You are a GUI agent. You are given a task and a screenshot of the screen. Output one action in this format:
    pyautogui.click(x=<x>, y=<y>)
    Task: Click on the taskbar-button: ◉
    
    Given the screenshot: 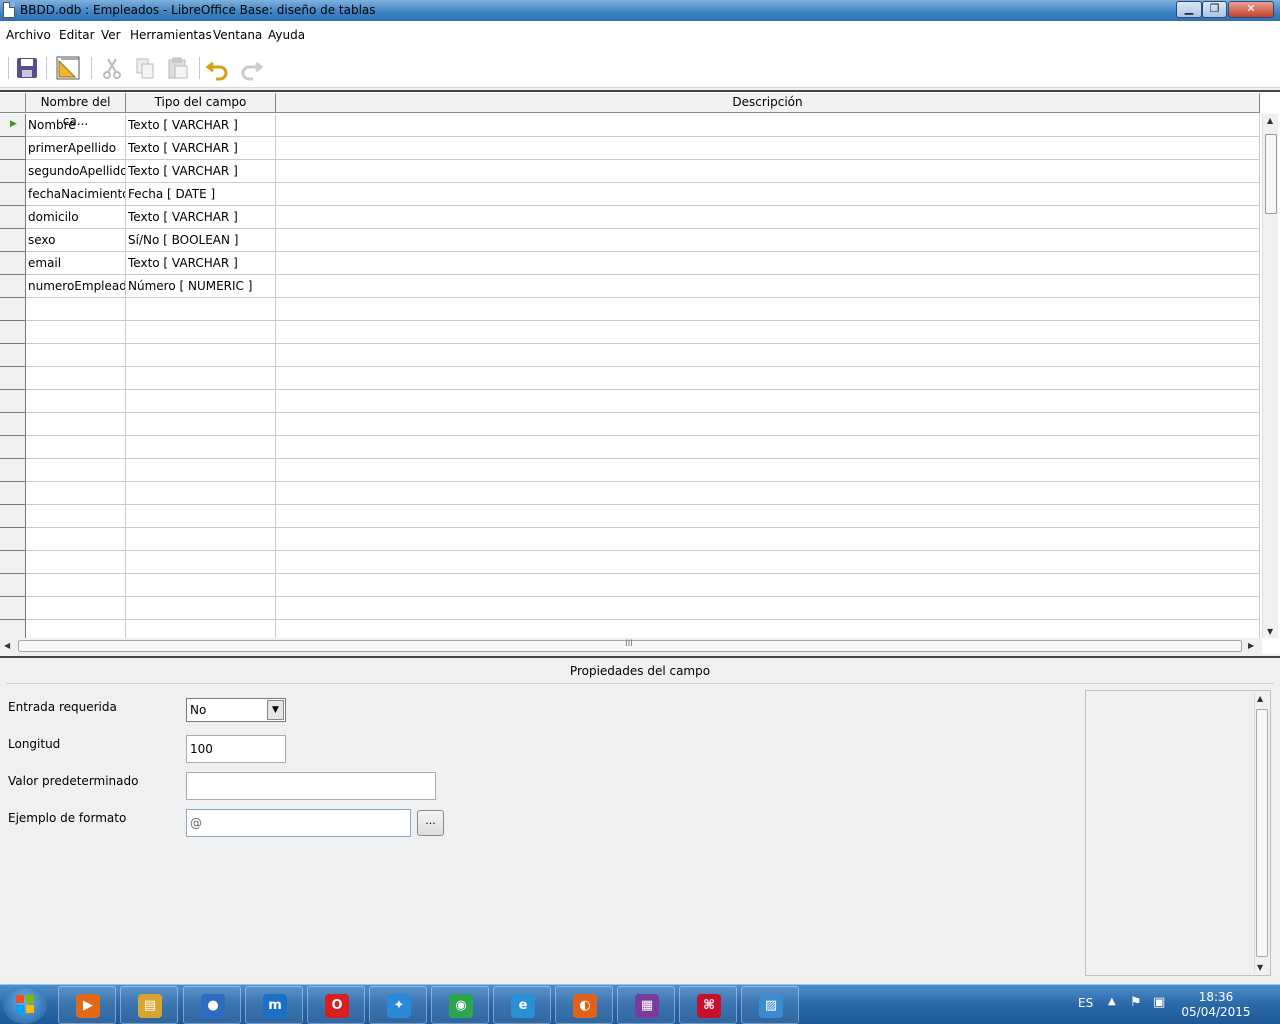 What is the action you would take?
    pyautogui.click(x=460, y=1005)
    